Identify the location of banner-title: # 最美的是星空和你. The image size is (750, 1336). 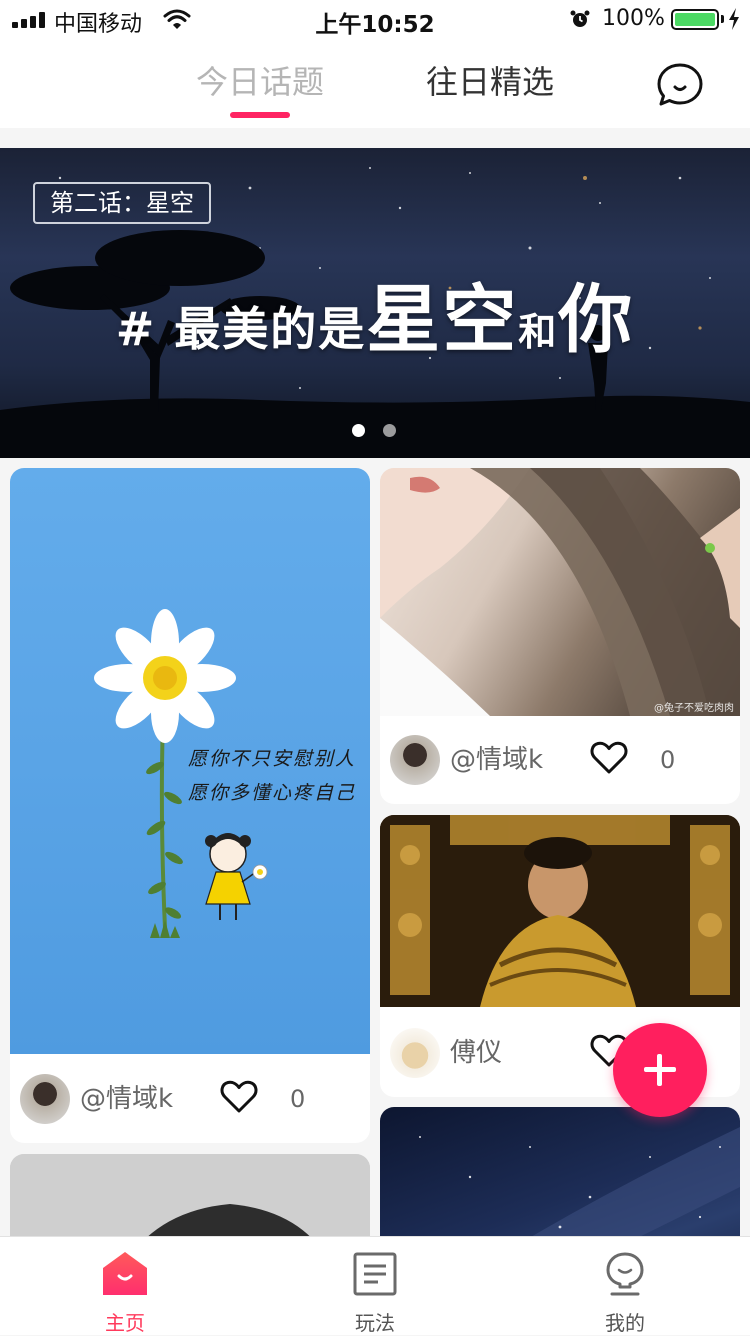
(375, 313).